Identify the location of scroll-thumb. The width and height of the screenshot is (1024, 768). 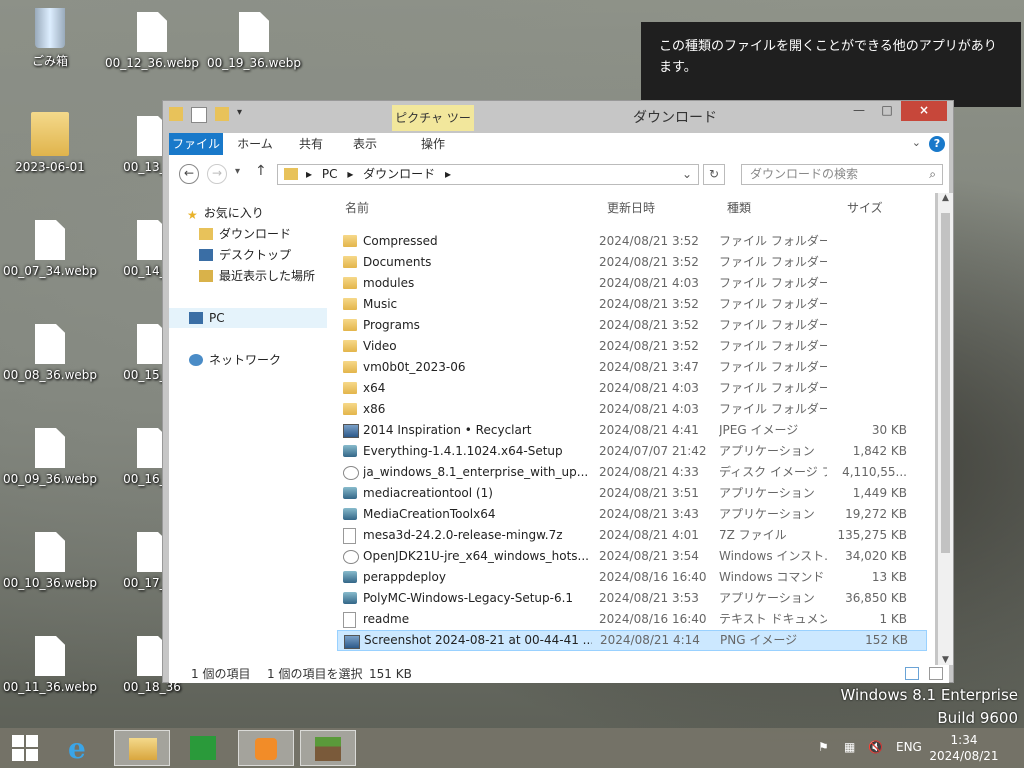
(945, 383).